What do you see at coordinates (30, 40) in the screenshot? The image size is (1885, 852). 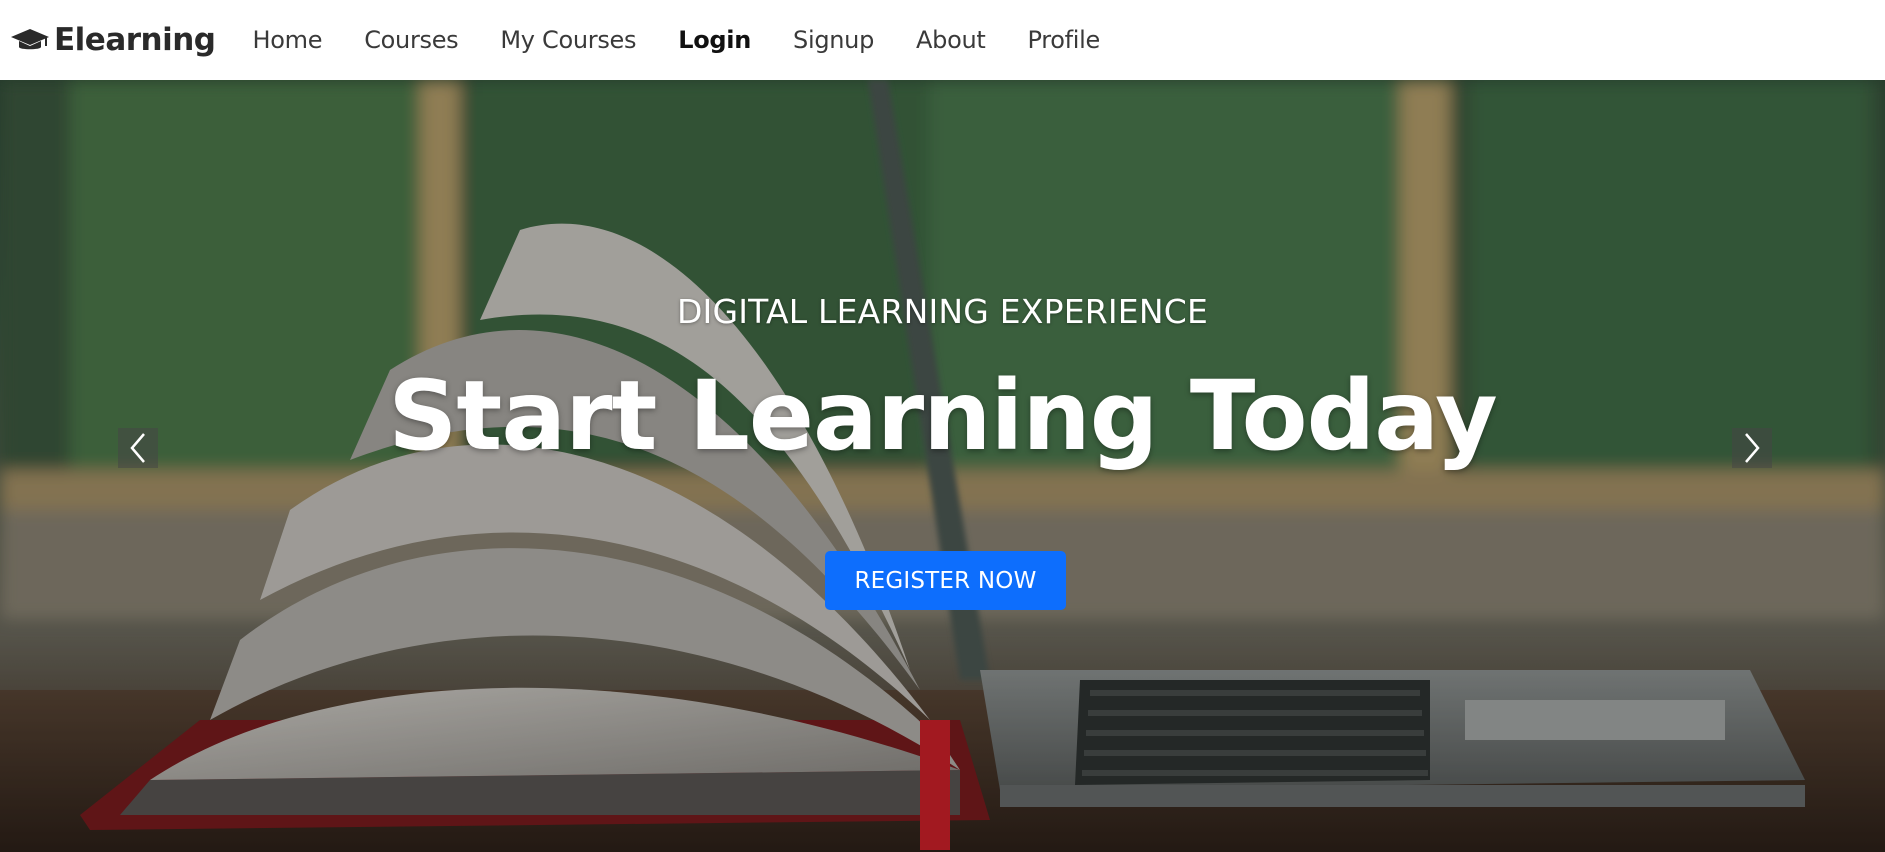 I see `graduation-cap-icon` at bounding box center [30, 40].